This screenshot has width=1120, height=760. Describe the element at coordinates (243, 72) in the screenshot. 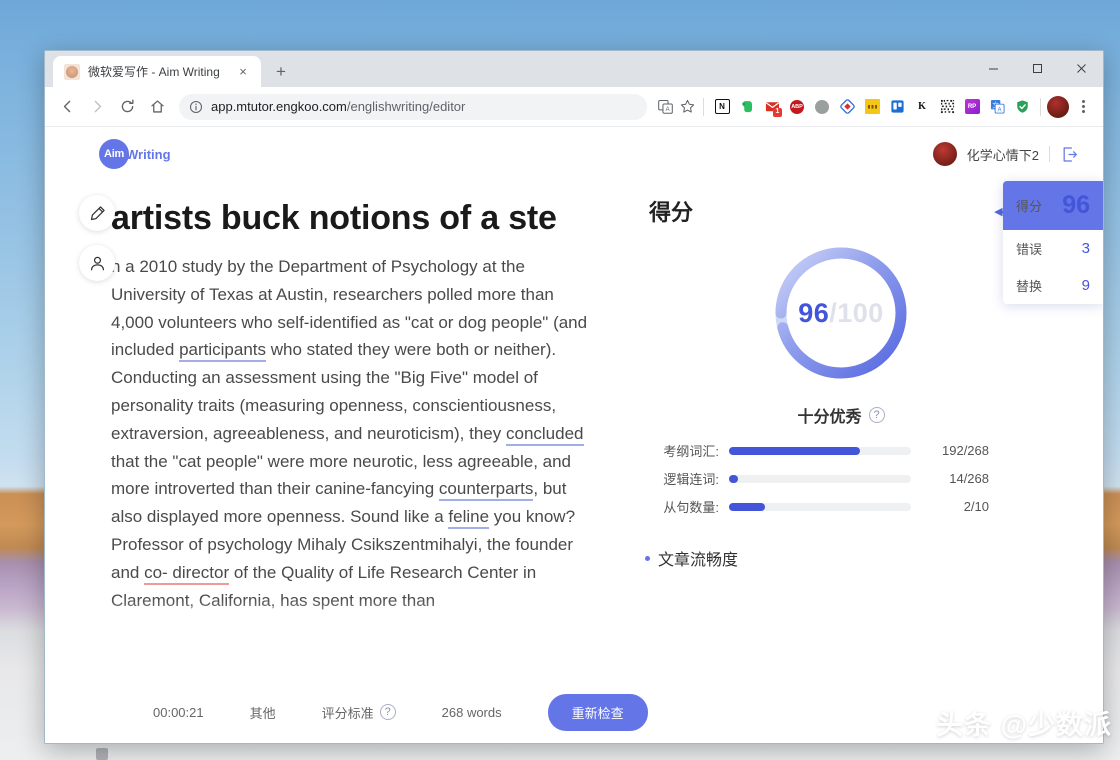

I see `close-tab-icon: ×` at that location.